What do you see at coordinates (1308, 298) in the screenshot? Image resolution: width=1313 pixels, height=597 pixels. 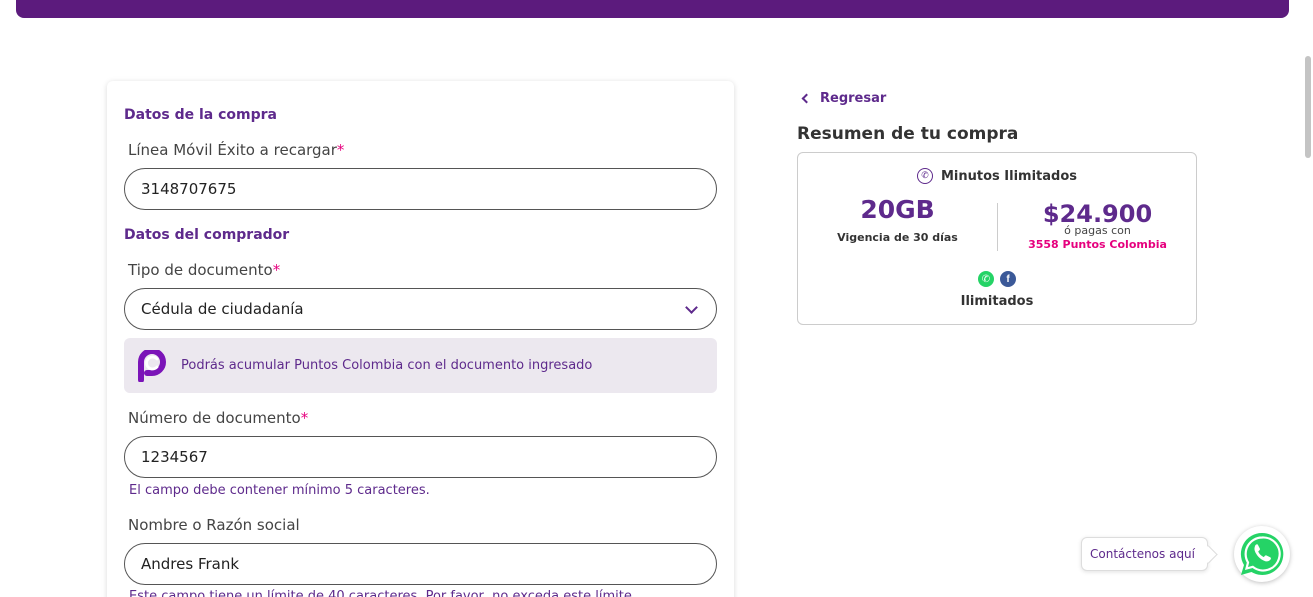 I see `scrollbar-track` at bounding box center [1308, 298].